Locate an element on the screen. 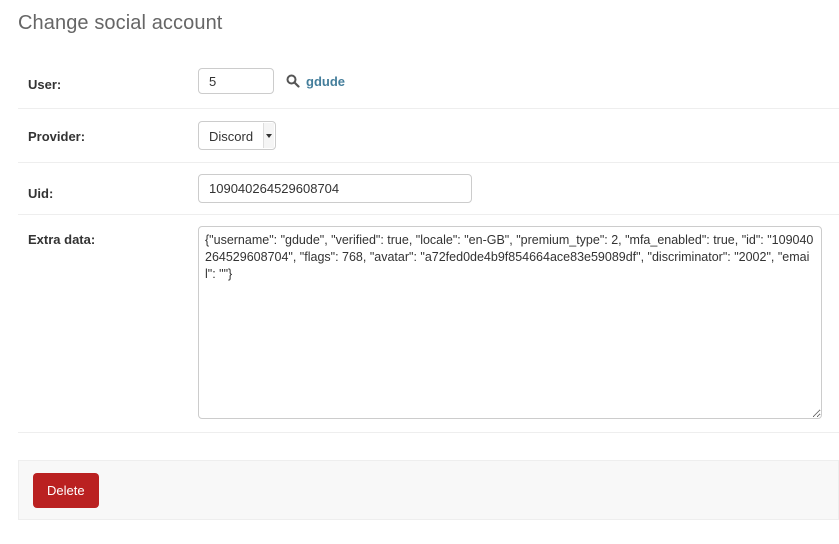  uid-label: Uid: is located at coordinates (41, 193).